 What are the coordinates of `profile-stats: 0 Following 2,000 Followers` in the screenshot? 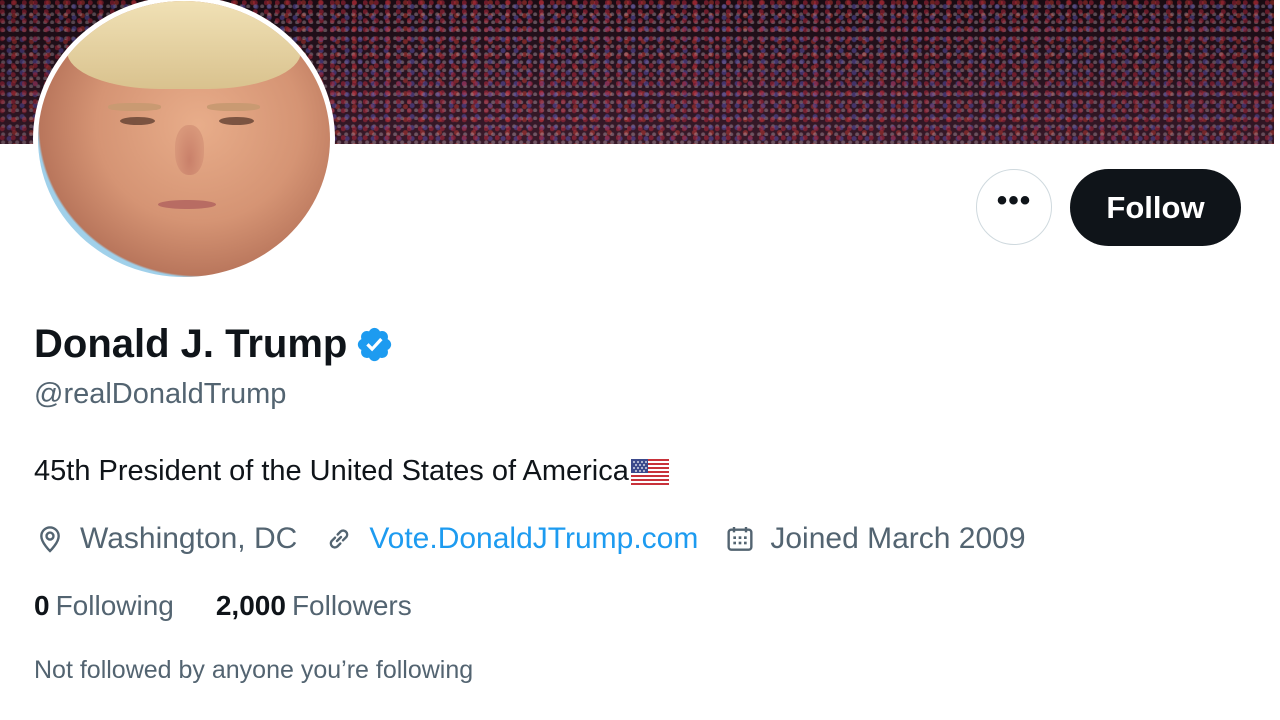 It's located at (244, 606).